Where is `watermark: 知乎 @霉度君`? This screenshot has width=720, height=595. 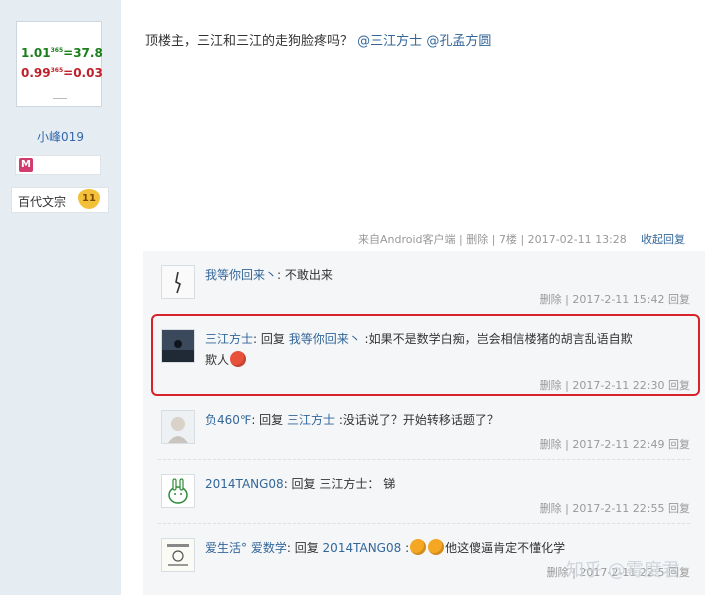 watermark: 知乎 @霉度君 is located at coordinates (623, 570).